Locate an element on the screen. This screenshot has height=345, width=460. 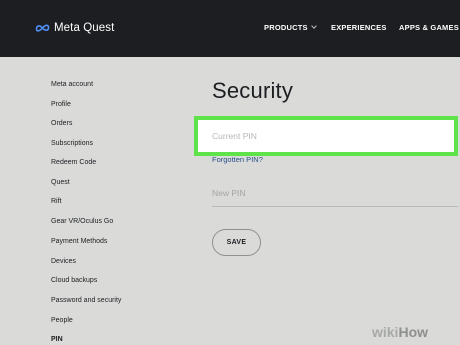
nav-experiences: EXPERIENCES is located at coordinates (359, 27).